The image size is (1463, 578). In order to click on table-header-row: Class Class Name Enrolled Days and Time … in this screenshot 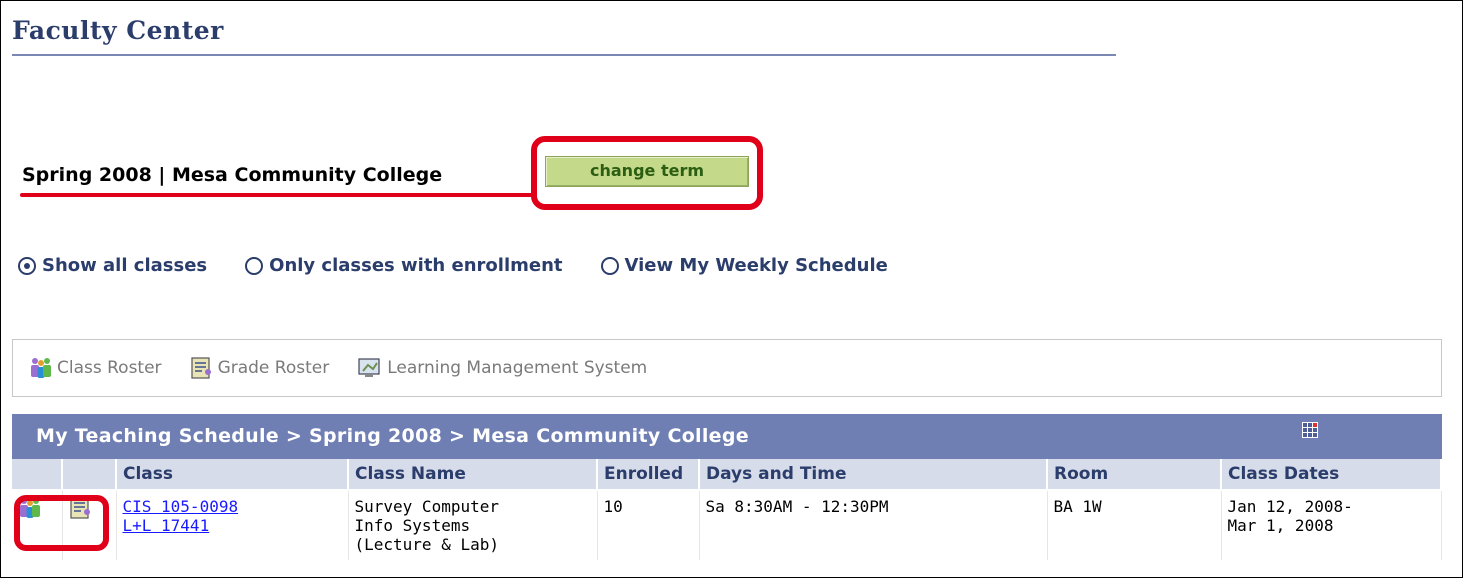, I will do `click(727, 475)`.